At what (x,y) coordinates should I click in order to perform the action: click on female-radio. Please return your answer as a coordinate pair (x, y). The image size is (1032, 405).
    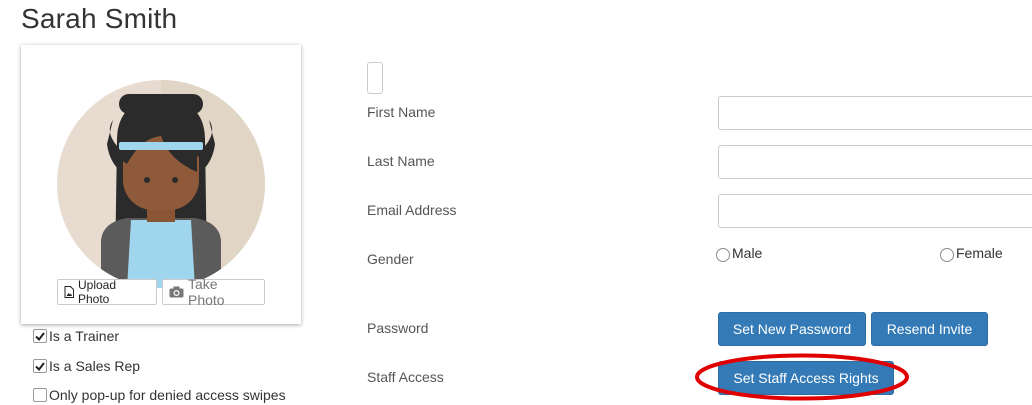
    Looking at the image, I should click on (947, 255).